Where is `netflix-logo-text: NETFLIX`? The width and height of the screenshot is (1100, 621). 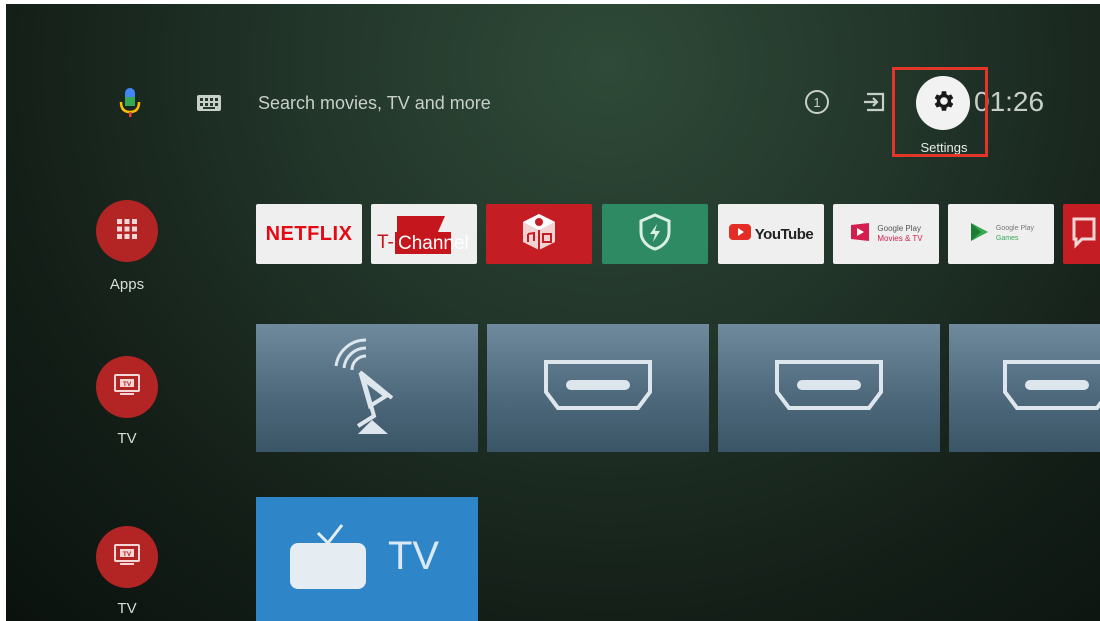 netflix-logo-text: NETFLIX is located at coordinates (309, 233).